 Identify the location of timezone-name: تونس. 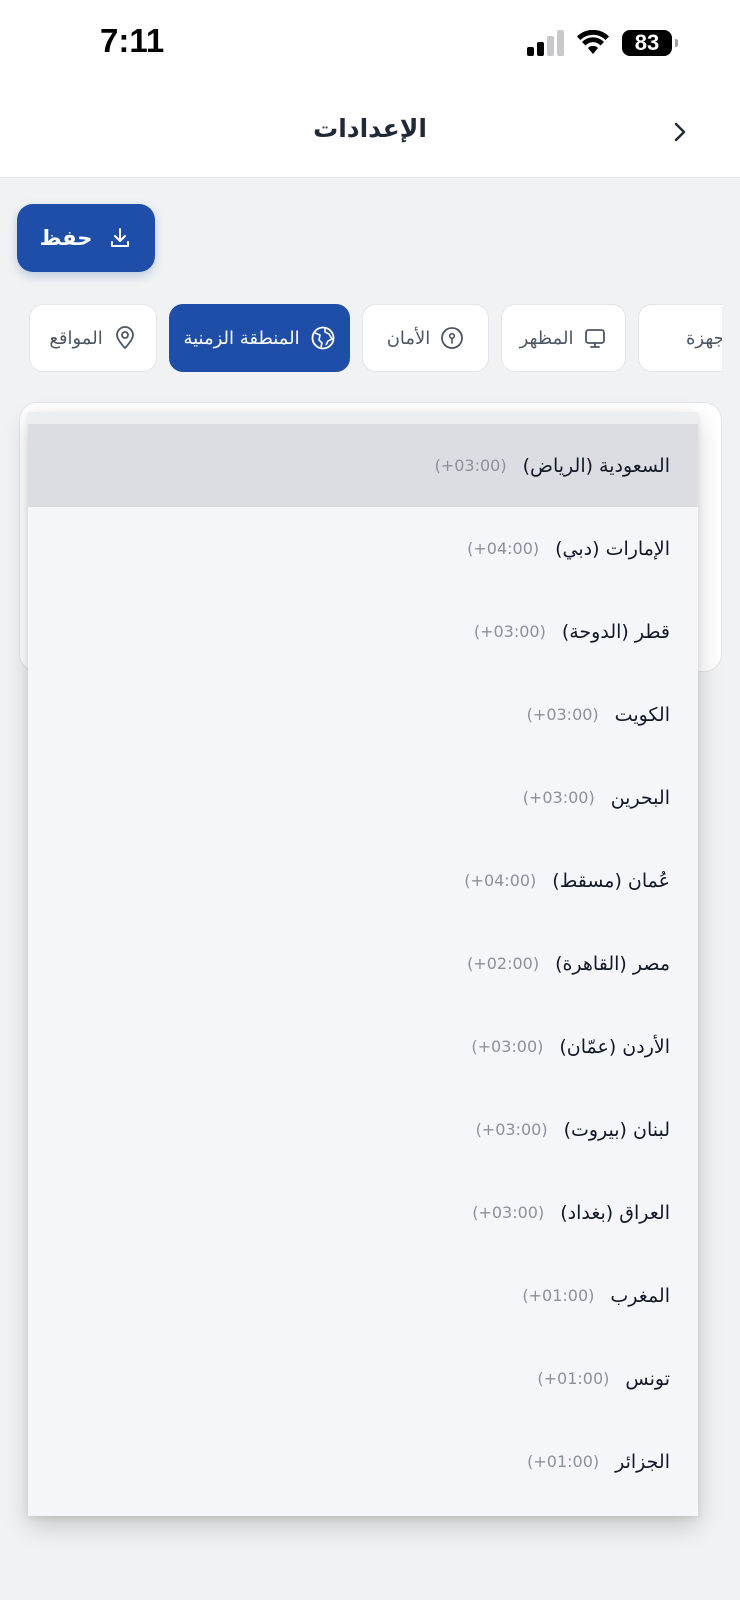
(647, 1378).